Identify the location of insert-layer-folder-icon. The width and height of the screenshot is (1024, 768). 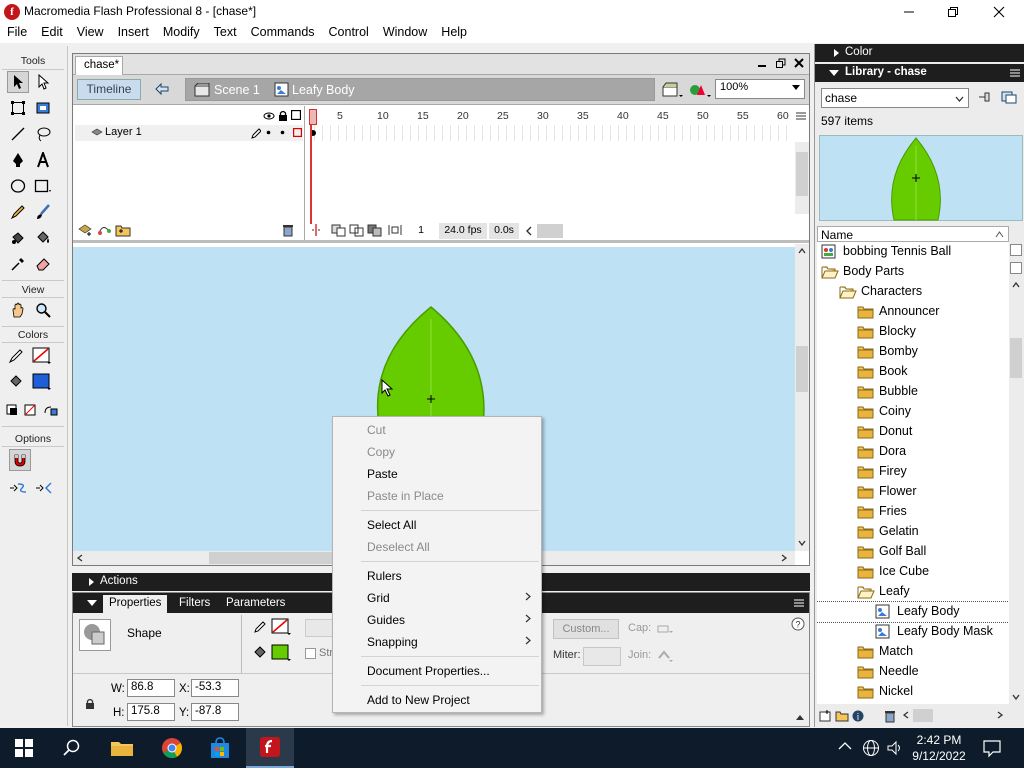
(123, 230).